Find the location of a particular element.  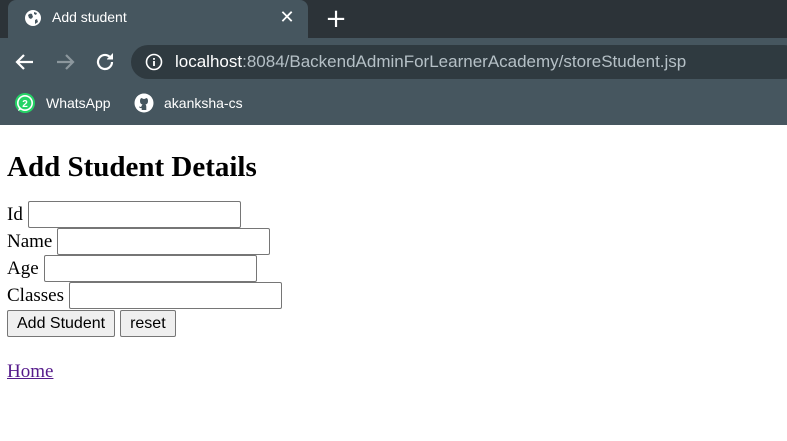

reload-icon is located at coordinates (105, 62).